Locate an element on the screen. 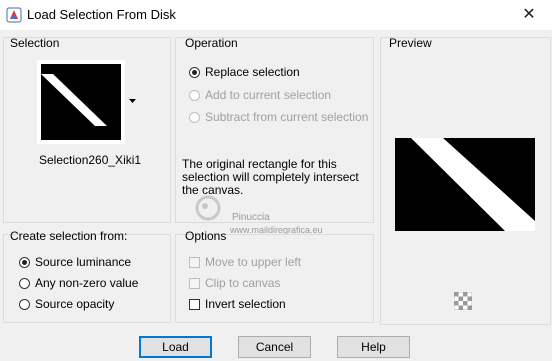 This screenshot has width=552, height=361. selection-thumbnail-image is located at coordinates (81, 102).